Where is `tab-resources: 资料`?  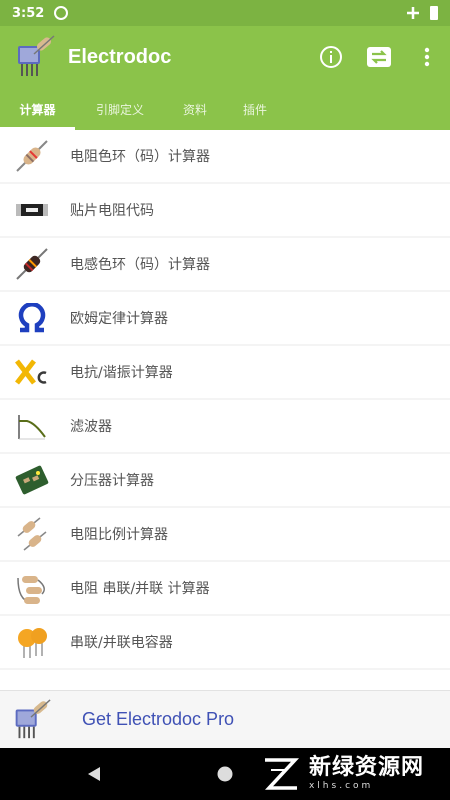
tab-resources: 资料 is located at coordinates (195, 109).